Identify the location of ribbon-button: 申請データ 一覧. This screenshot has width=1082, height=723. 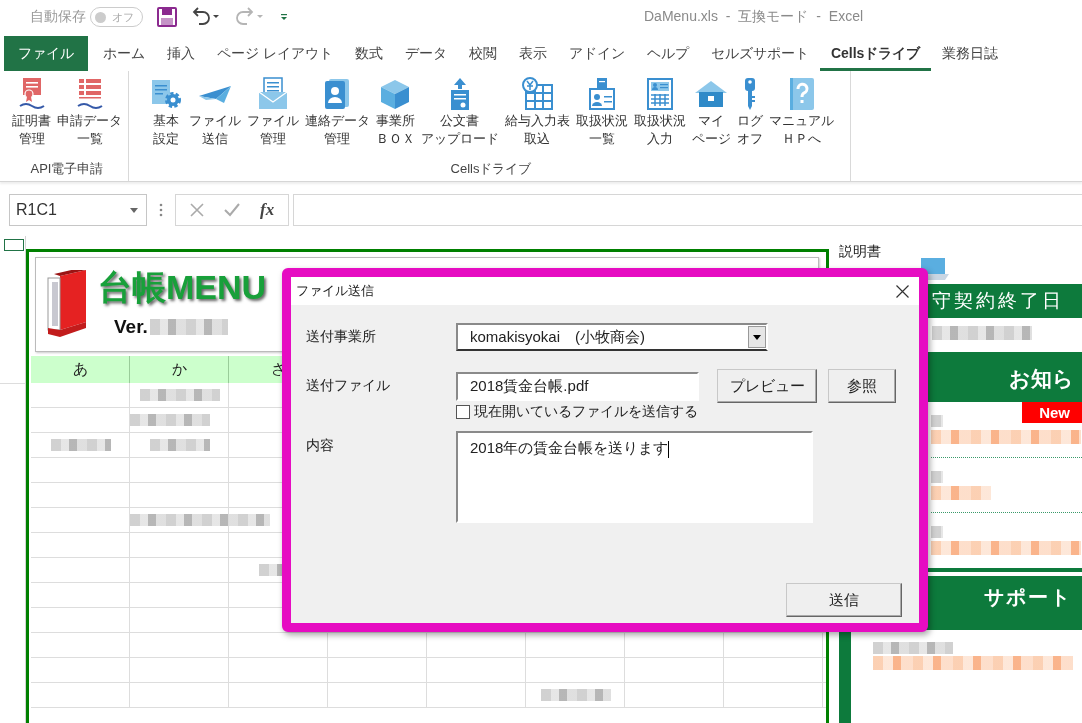
(89, 112).